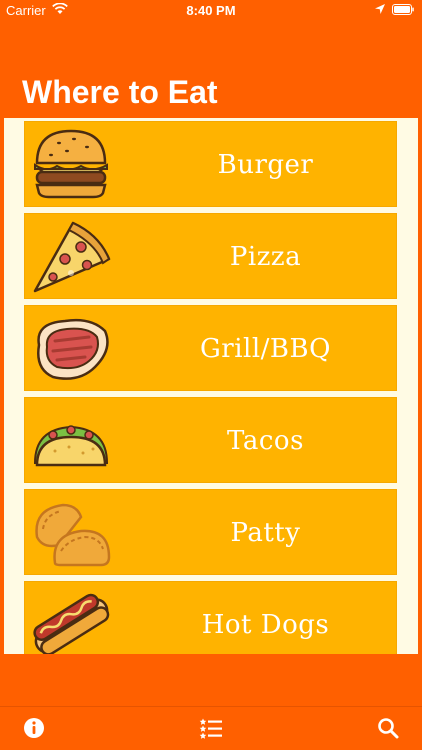 The height and width of the screenshot is (750, 422). I want to click on category-label-burger: Burger, so click(265, 165).